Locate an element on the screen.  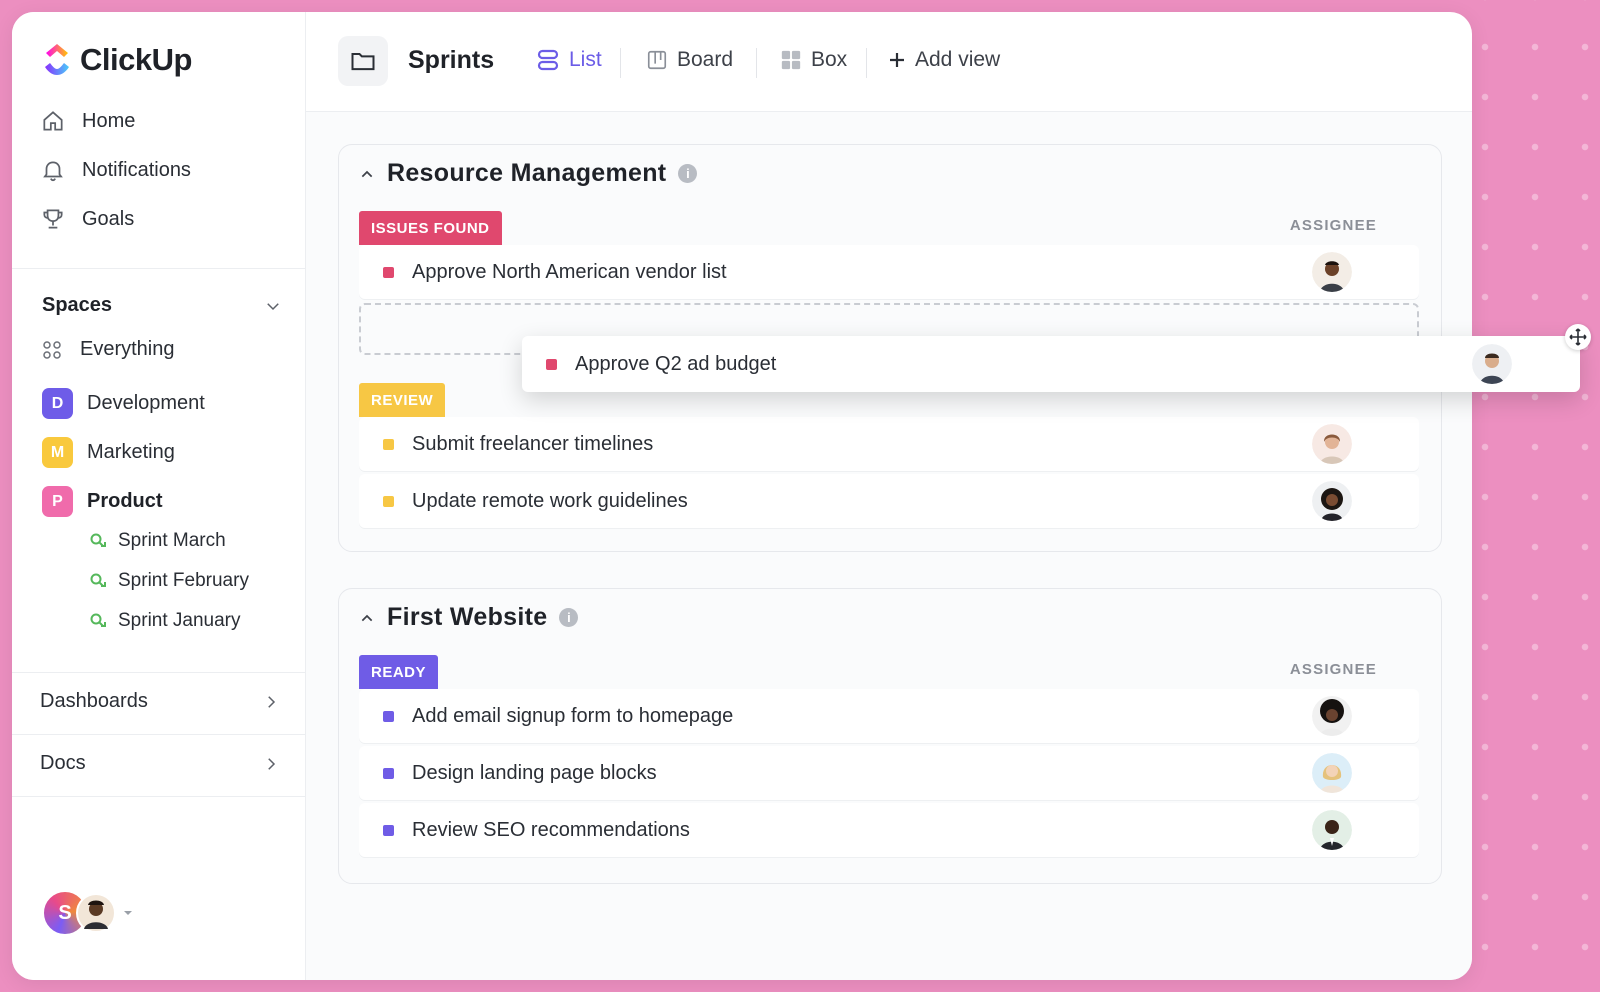
dragging-task-card: Approve Q2 ad budget is located at coordinates (1051, 364).